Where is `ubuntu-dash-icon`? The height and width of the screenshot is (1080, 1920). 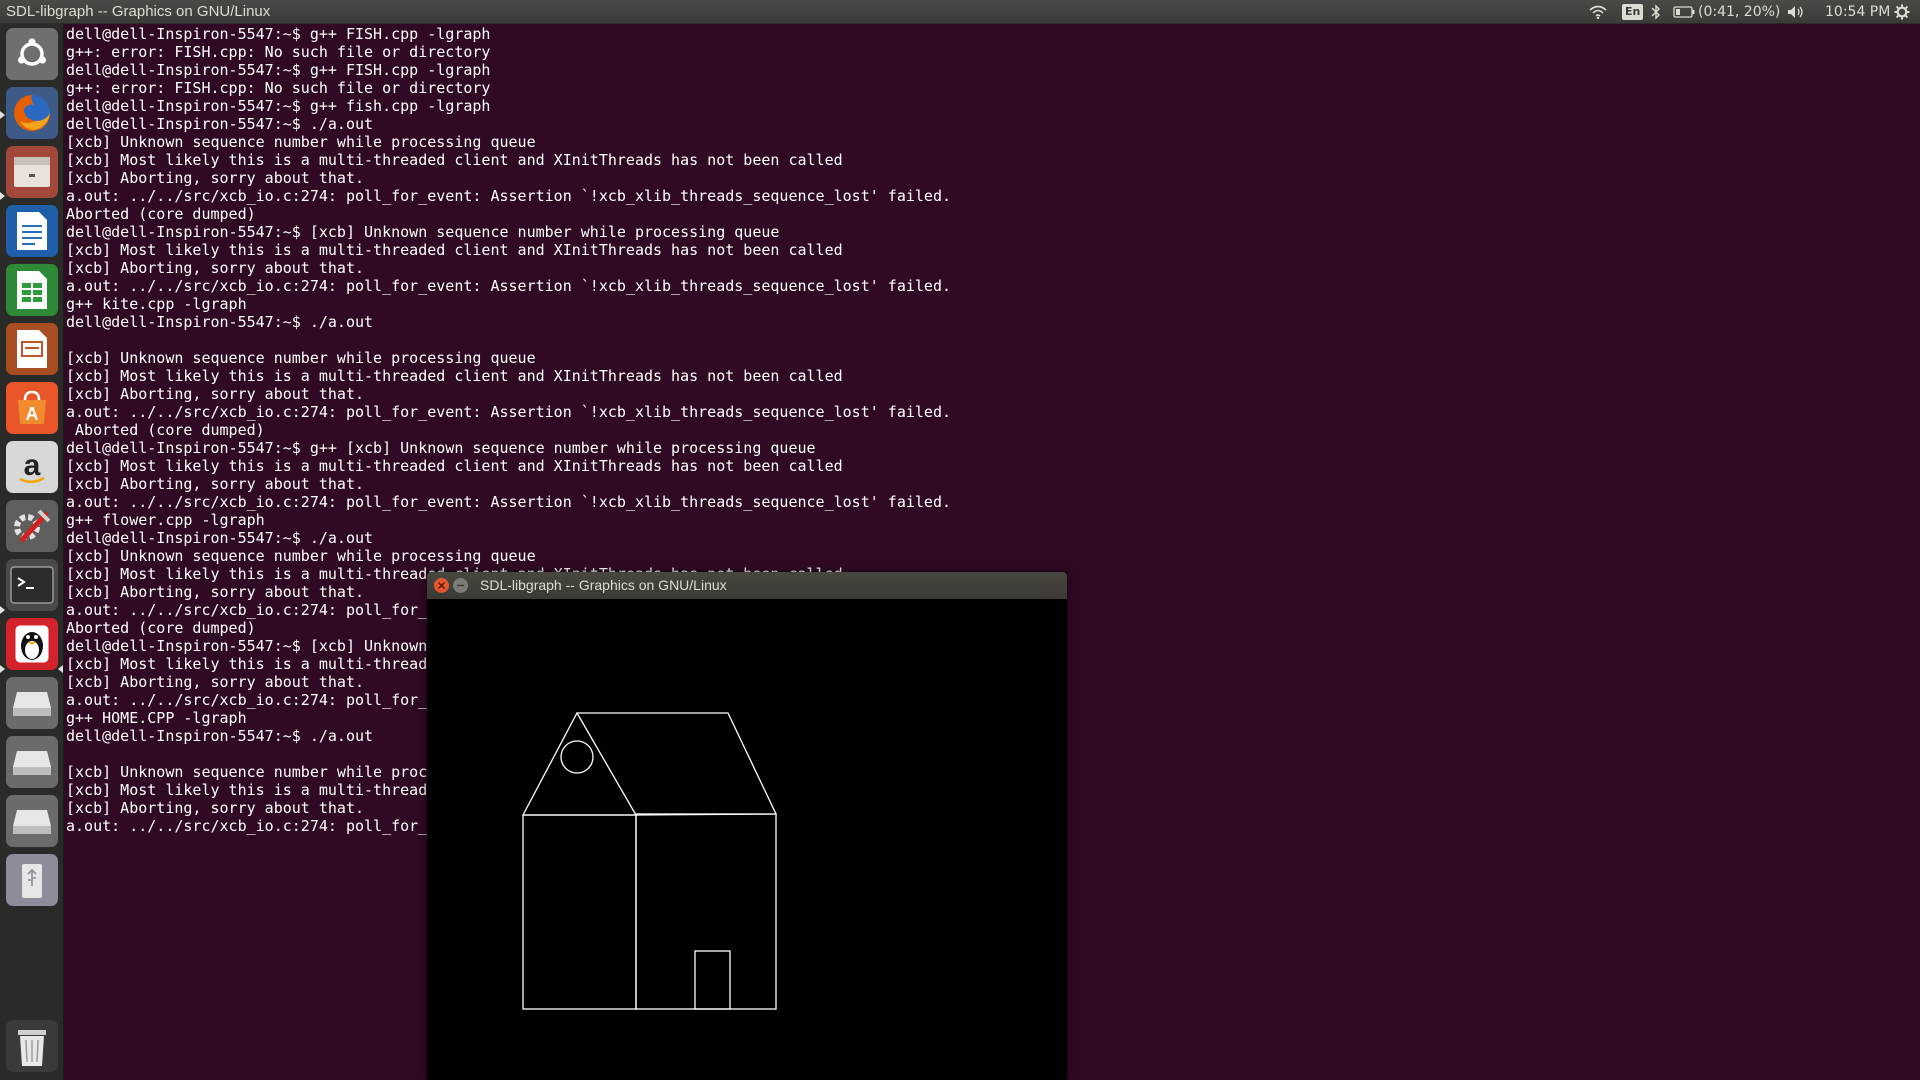 ubuntu-dash-icon is located at coordinates (32, 54).